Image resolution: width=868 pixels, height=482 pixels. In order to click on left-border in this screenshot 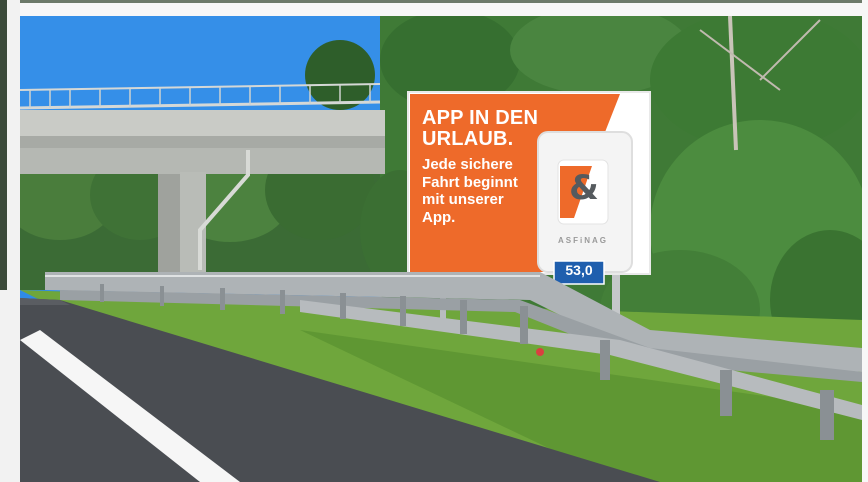, I will do `click(10, 241)`.